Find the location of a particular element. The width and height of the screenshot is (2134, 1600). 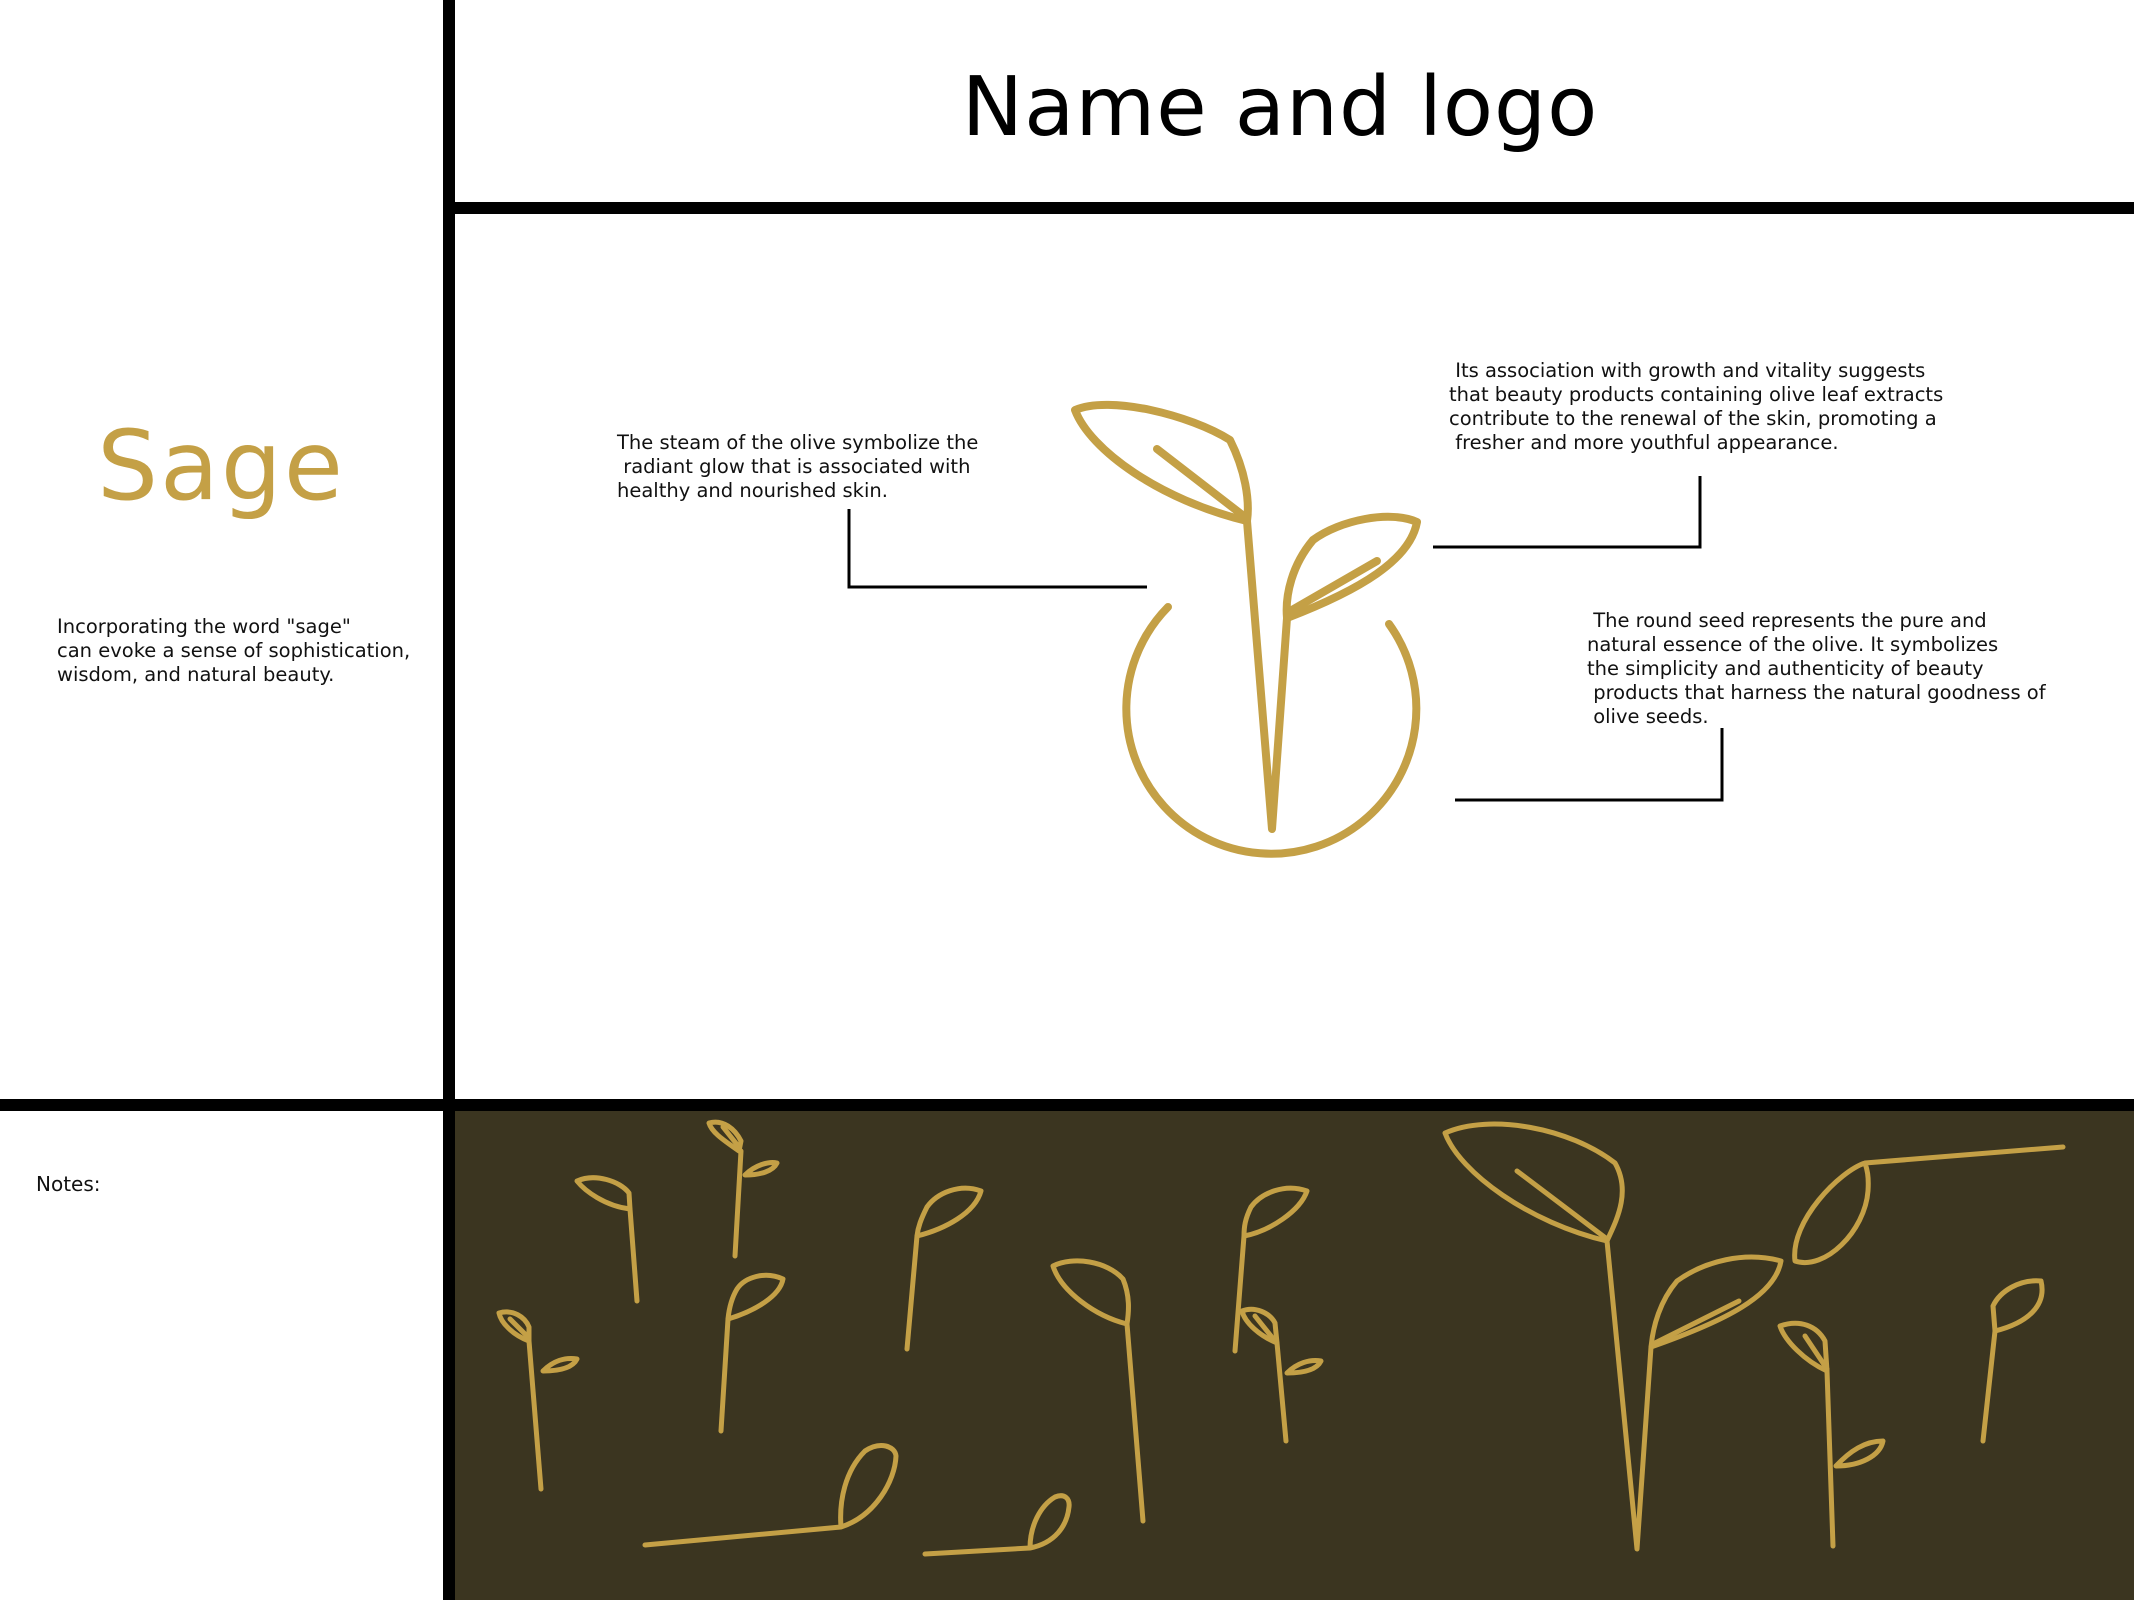

pattern-leaf-topright is located at coordinates (1929, 1204).